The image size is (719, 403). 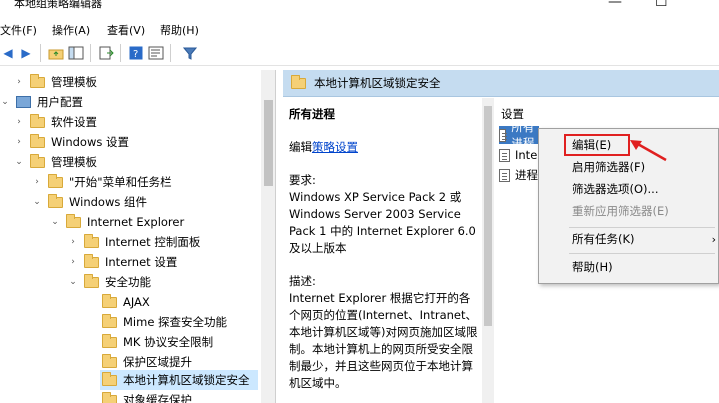 What do you see at coordinates (56, 53) in the screenshot?
I see `up-folder-icon` at bounding box center [56, 53].